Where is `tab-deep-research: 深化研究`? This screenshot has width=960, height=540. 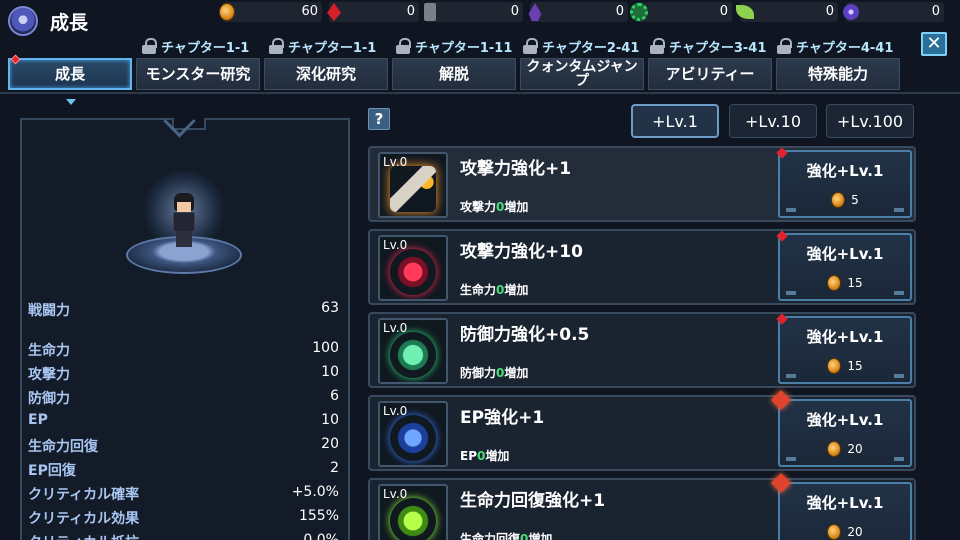 tab-deep-research: 深化研究 is located at coordinates (326, 74).